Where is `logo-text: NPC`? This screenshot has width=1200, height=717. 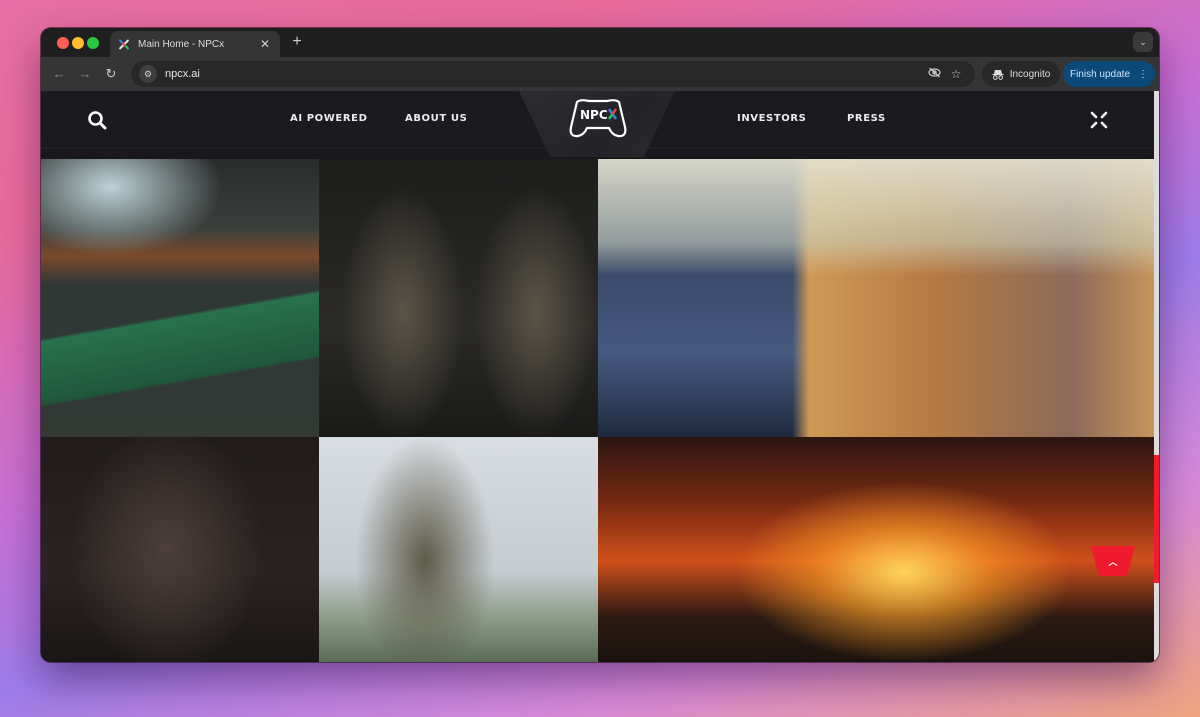 logo-text: NPC is located at coordinates (594, 115).